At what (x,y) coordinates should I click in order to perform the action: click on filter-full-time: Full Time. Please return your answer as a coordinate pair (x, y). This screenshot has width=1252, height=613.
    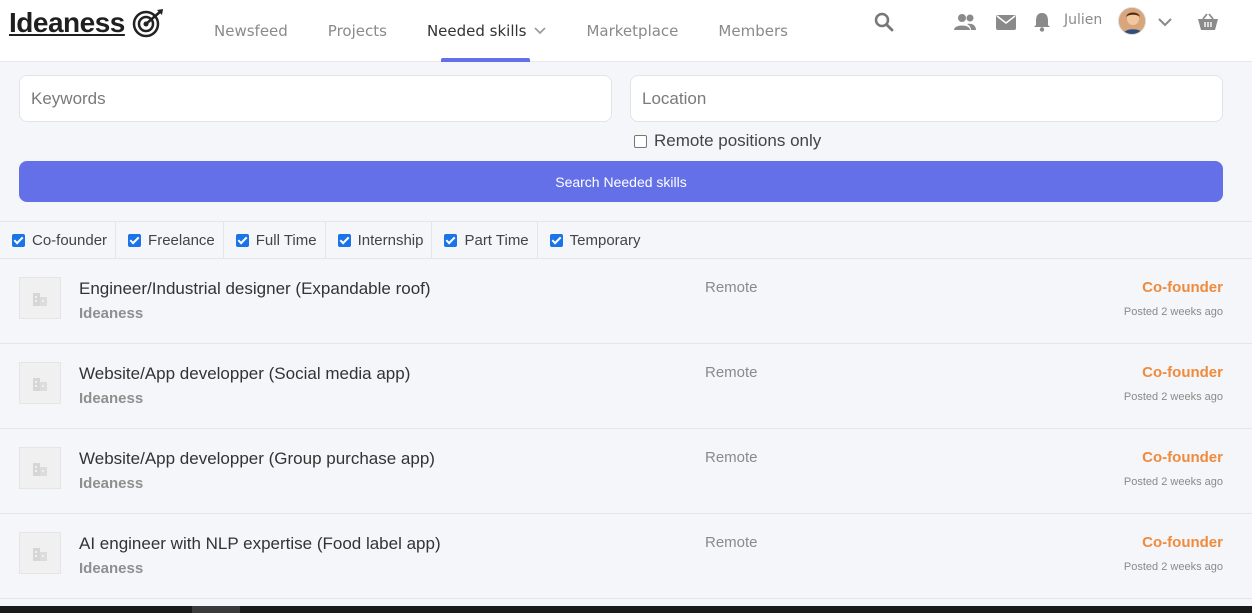
    Looking at the image, I should click on (275, 240).